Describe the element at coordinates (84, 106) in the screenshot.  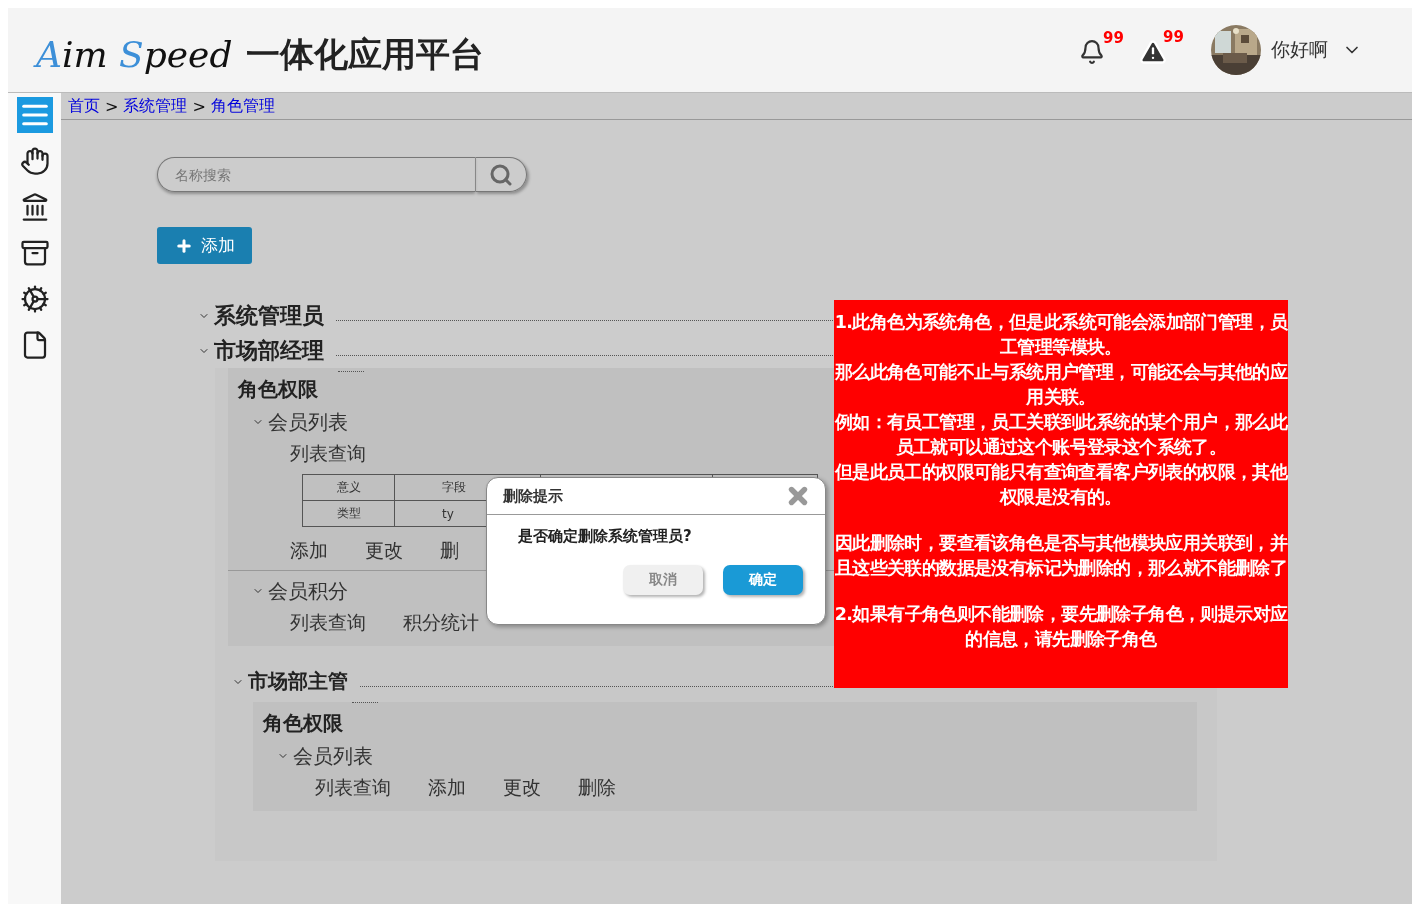
I see `breadcrumb-link: 首页` at that location.